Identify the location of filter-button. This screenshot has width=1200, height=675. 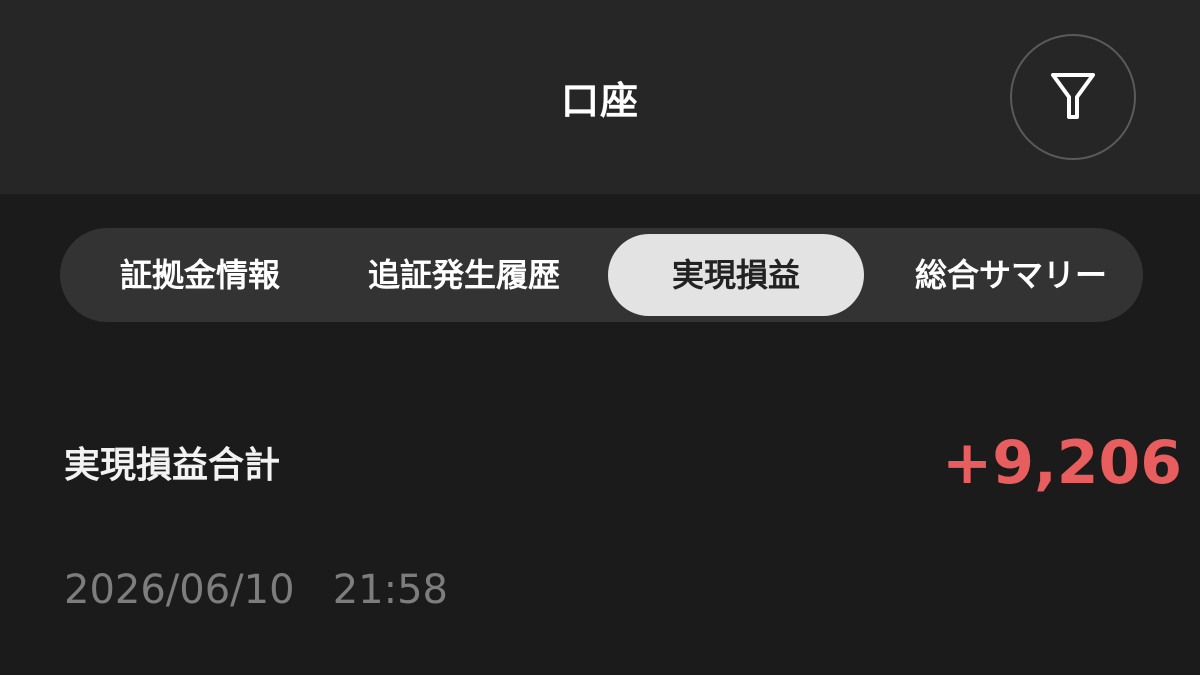
(1073, 97).